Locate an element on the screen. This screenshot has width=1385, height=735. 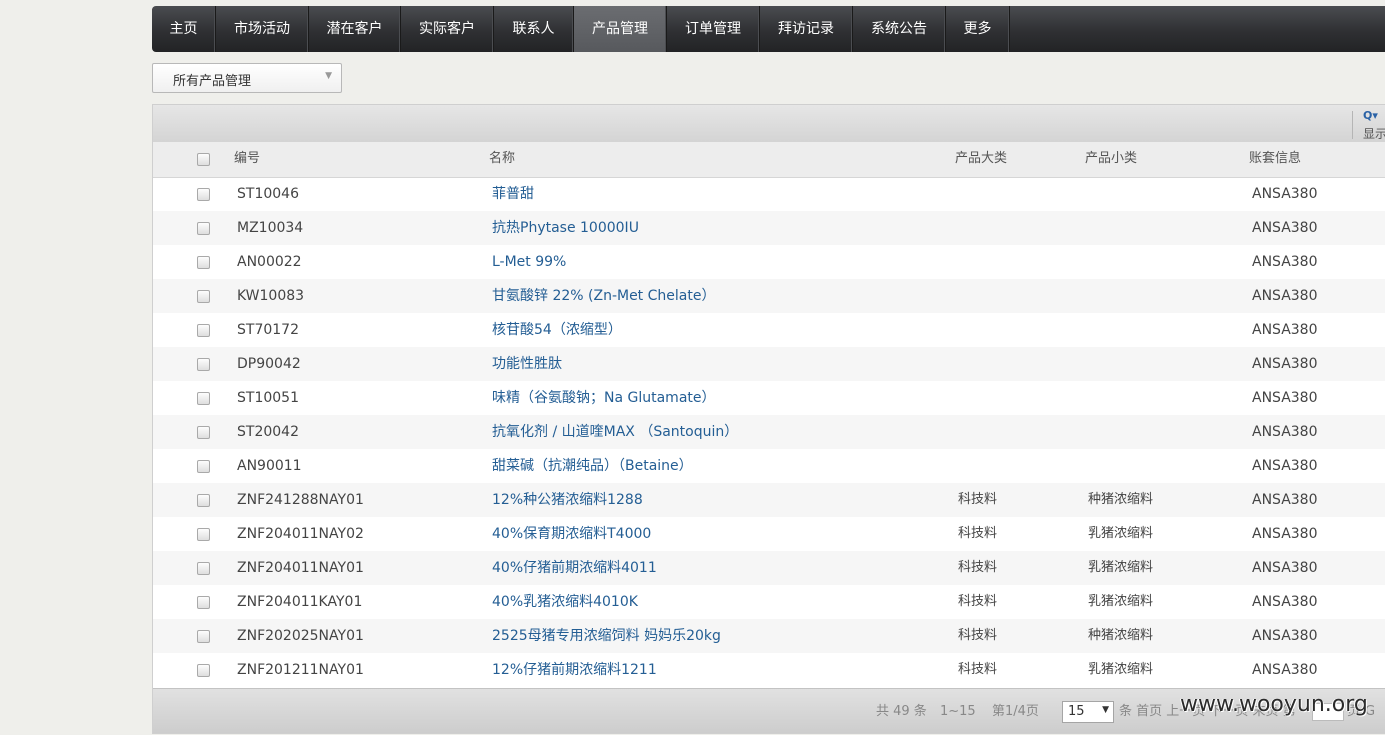
view-select-value: 所有产品管理 is located at coordinates (212, 81).